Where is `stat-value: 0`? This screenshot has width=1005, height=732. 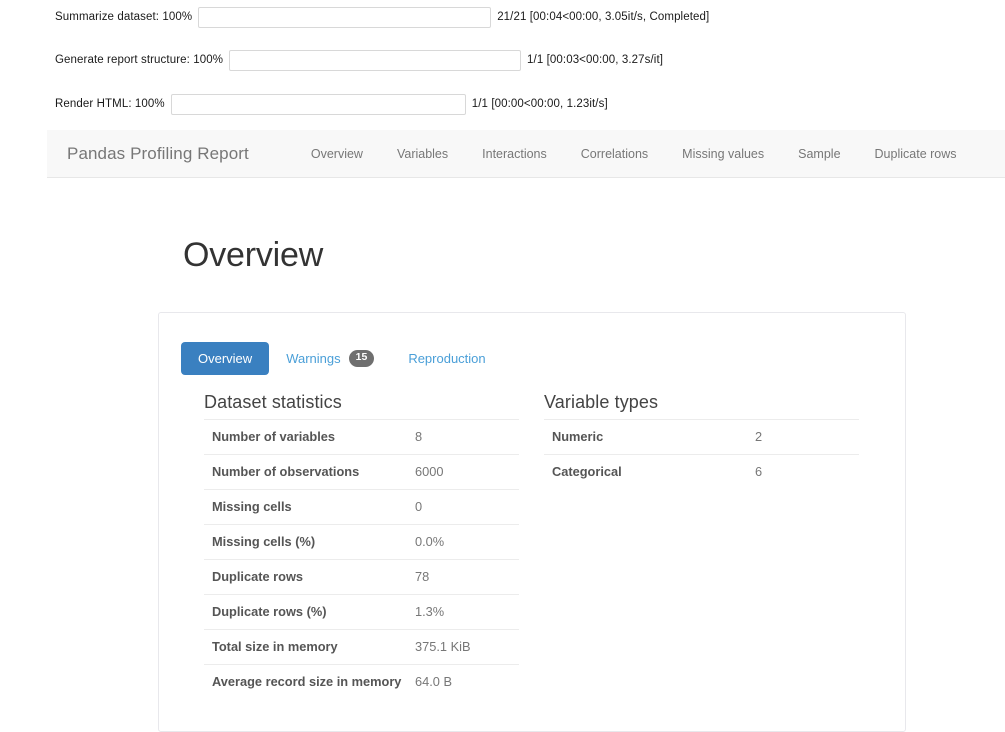
stat-value: 0 is located at coordinates (463, 506).